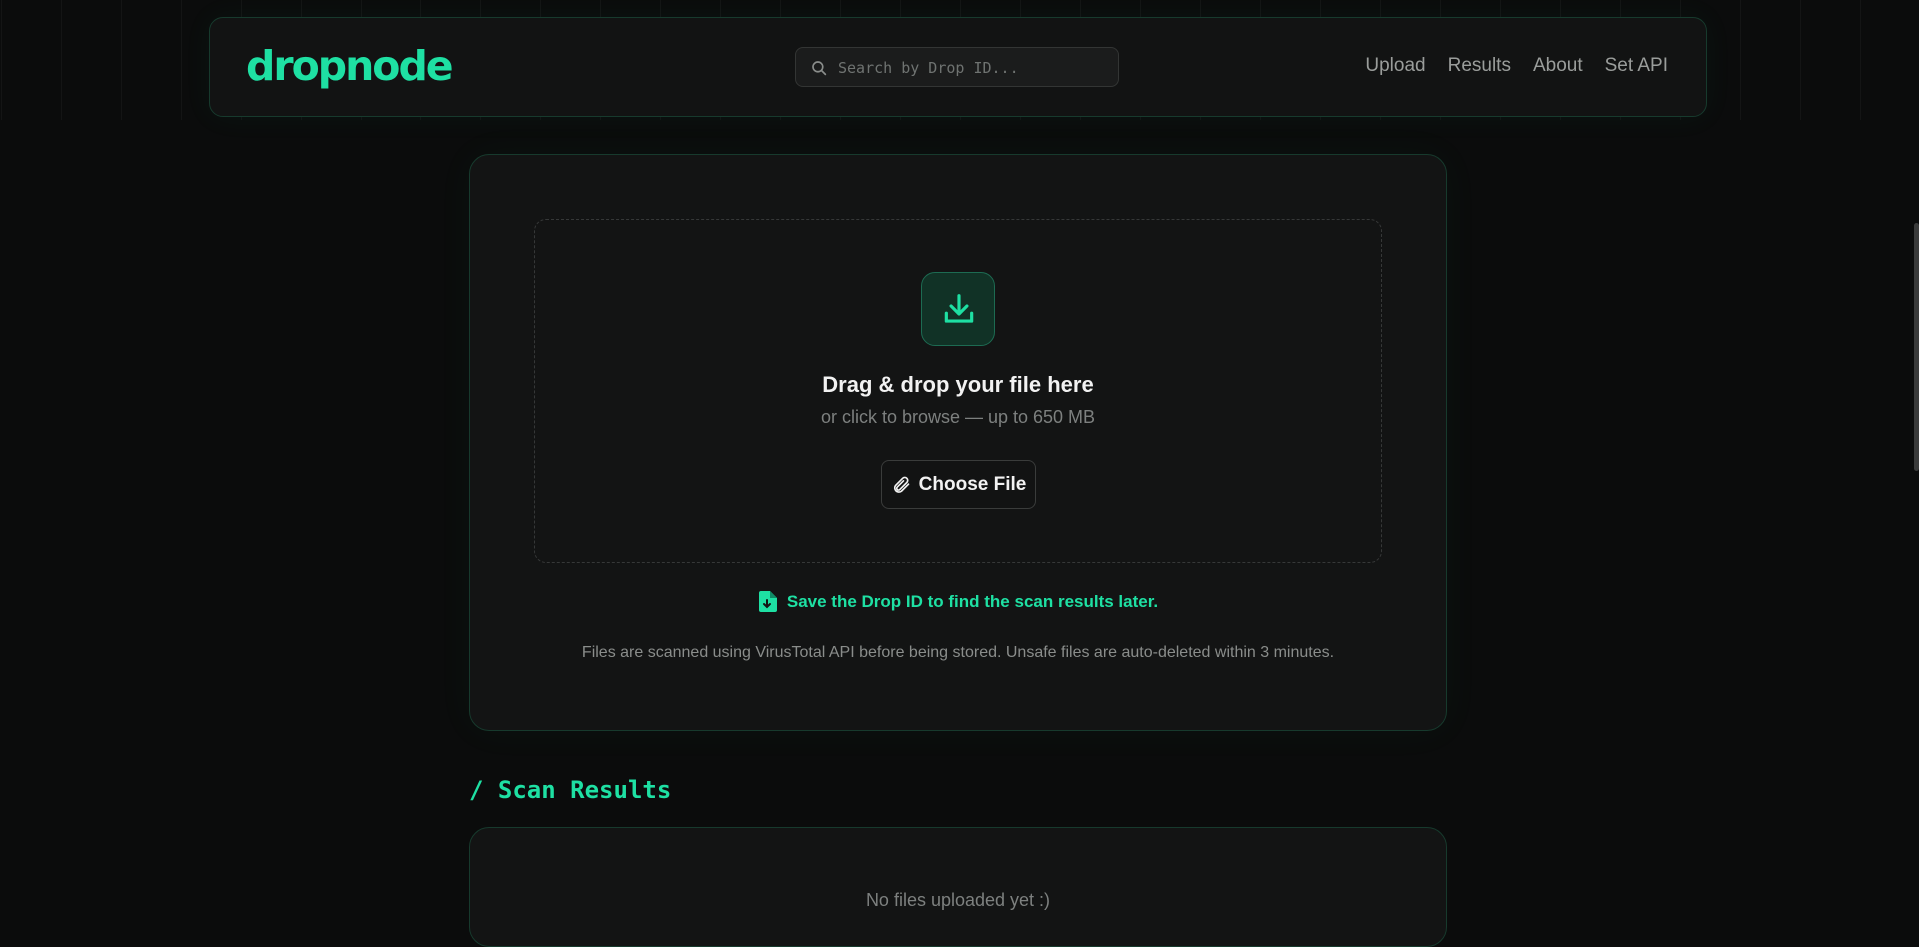 The width and height of the screenshot is (1919, 947). Describe the element at coordinates (958, 887) in the screenshot. I see `results-card: No files uploaded yet :)` at that location.